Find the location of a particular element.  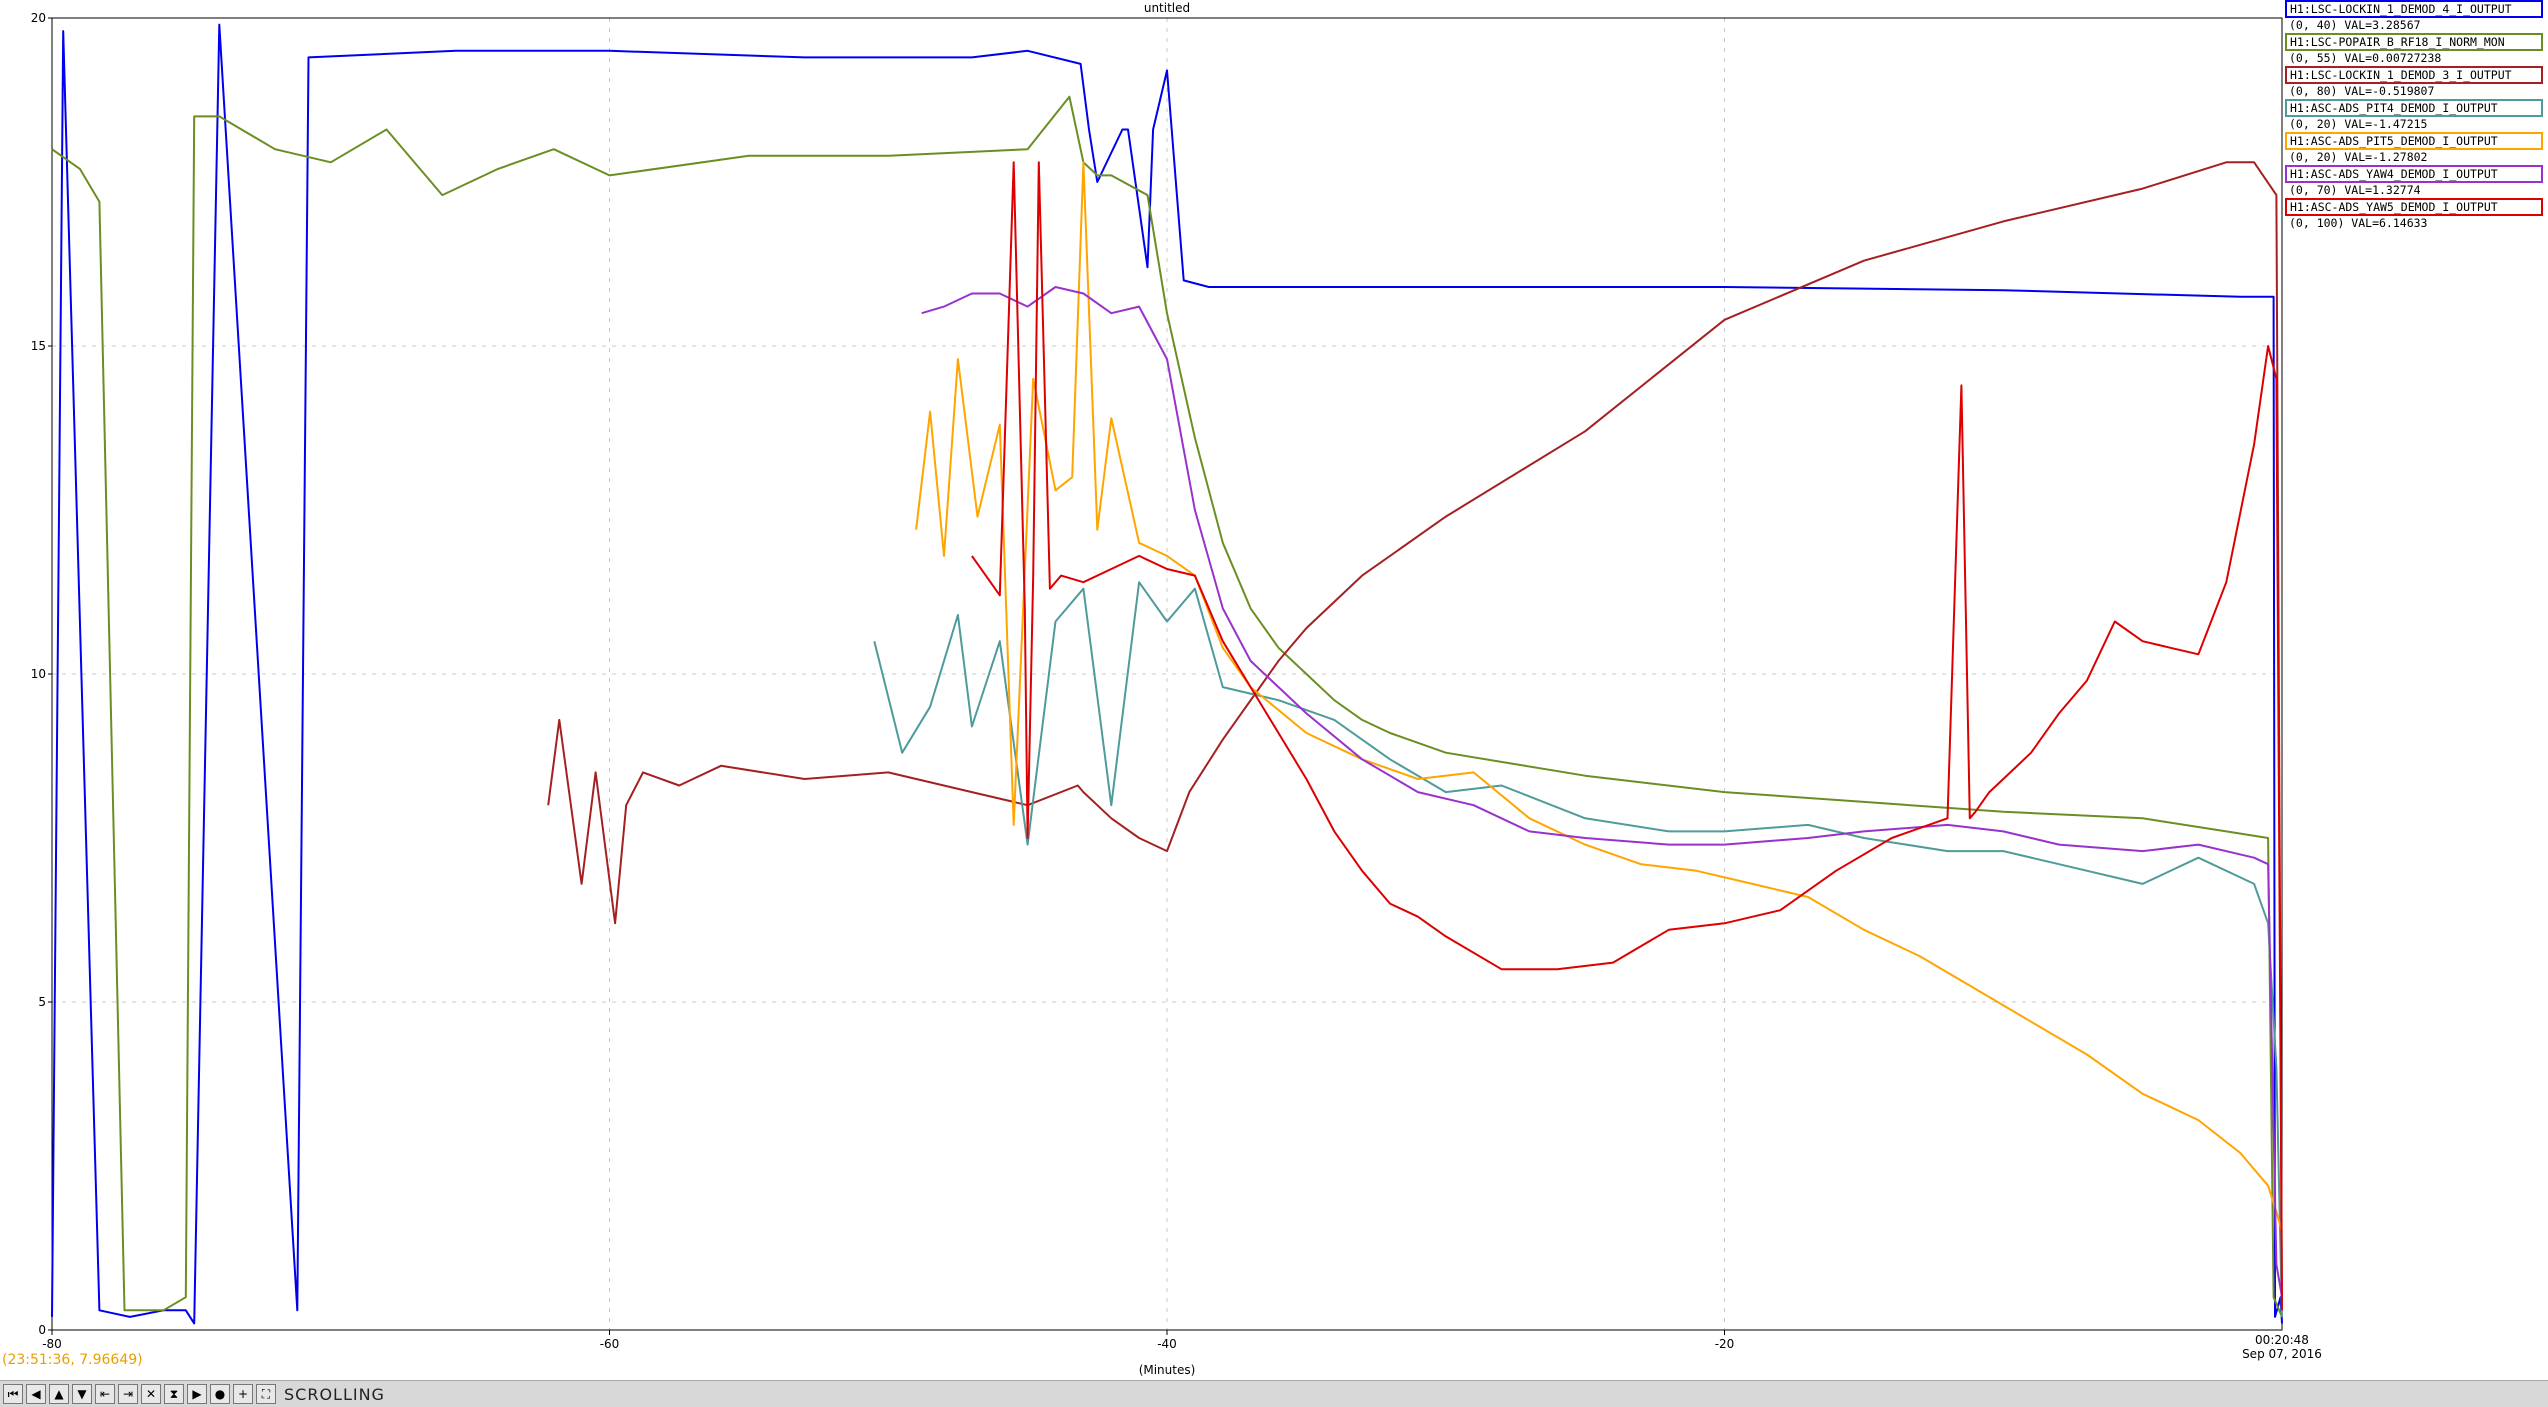

start-icon: ⇤ is located at coordinates (105, 1394).